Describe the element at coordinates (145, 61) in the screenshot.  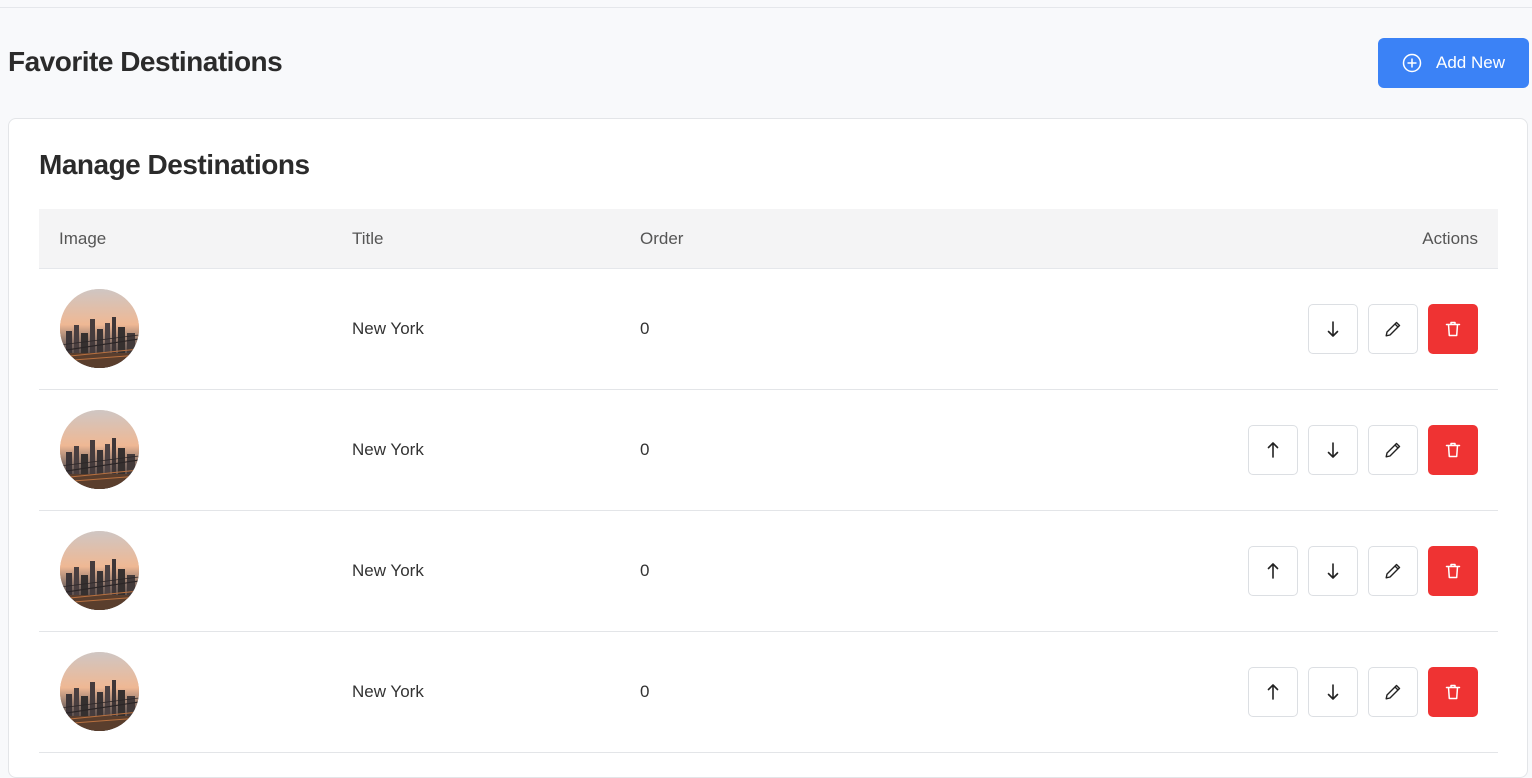
I see `page-title: Favorite Destinations` at that location.